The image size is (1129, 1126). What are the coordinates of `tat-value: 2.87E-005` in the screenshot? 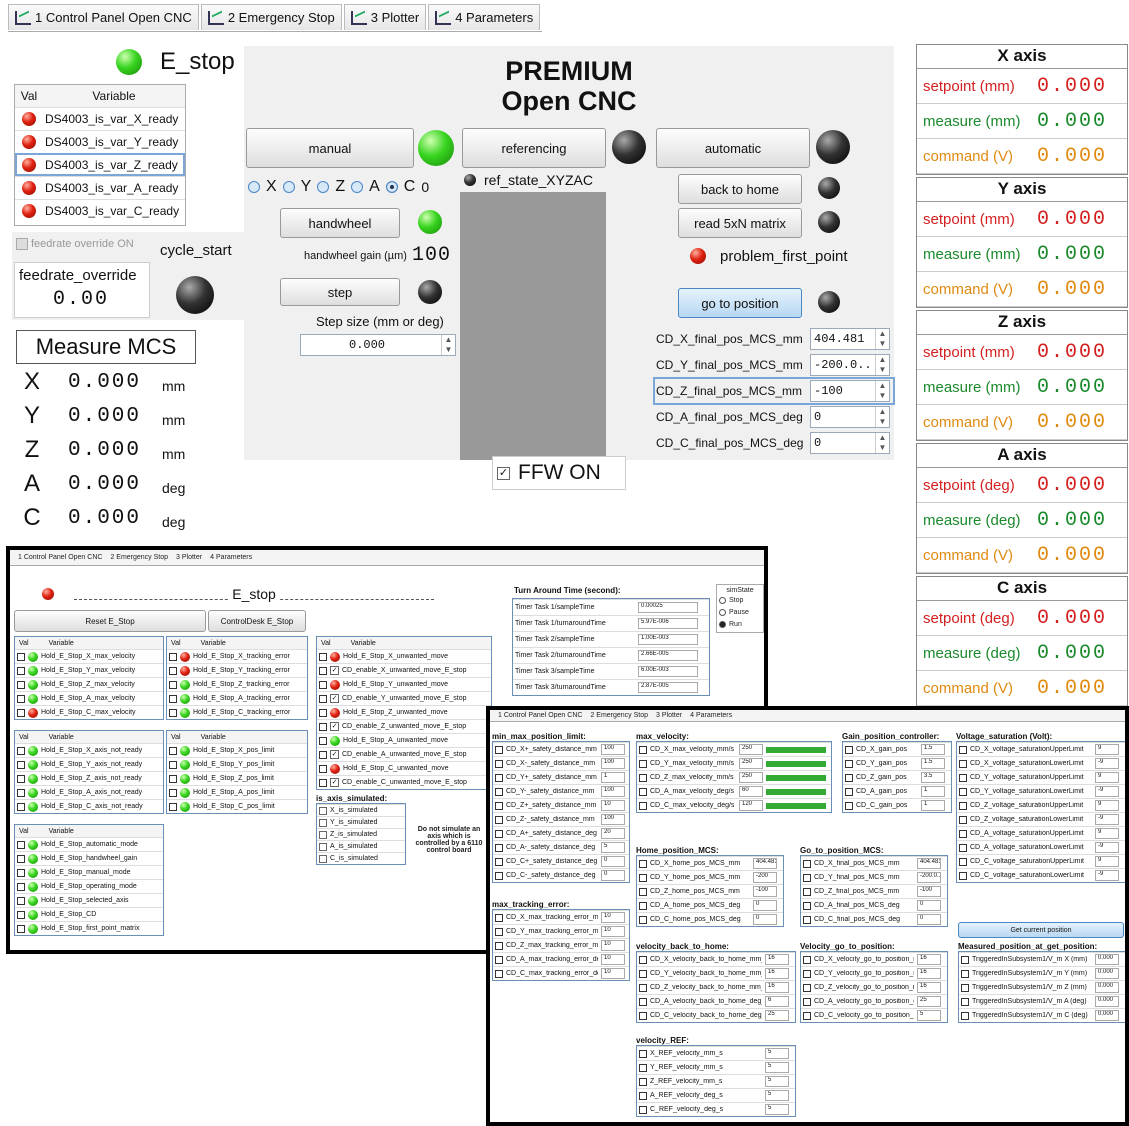 It's located at (668, 687).